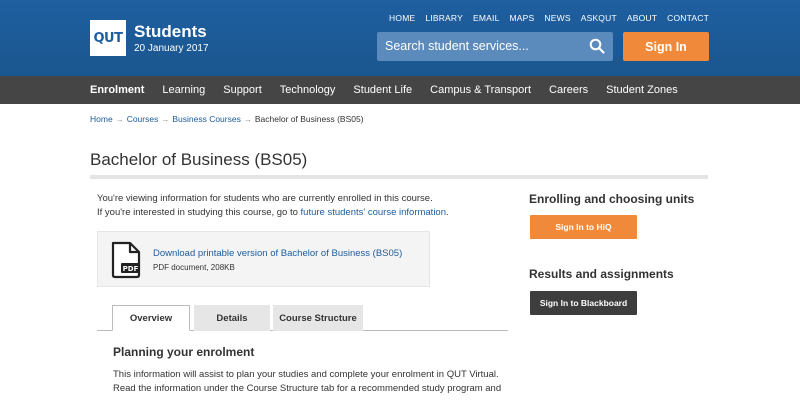 The width and height of the screenshot is (800, 400). What do you see at coordinates (194, 267) in the screenshot?
I see `download-meta: PDF document, 208KB` at bounding box center [194, 267].